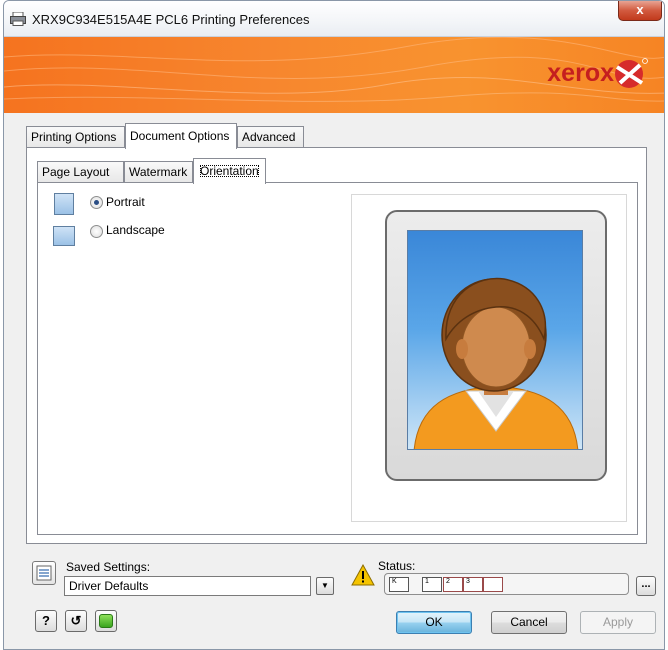 Image resolution: width=668 pixels, height=650 pixels. Describe the element at coordinates (270, 137) in the screenshot. I see `tab-advanced: Advanced` at that location.